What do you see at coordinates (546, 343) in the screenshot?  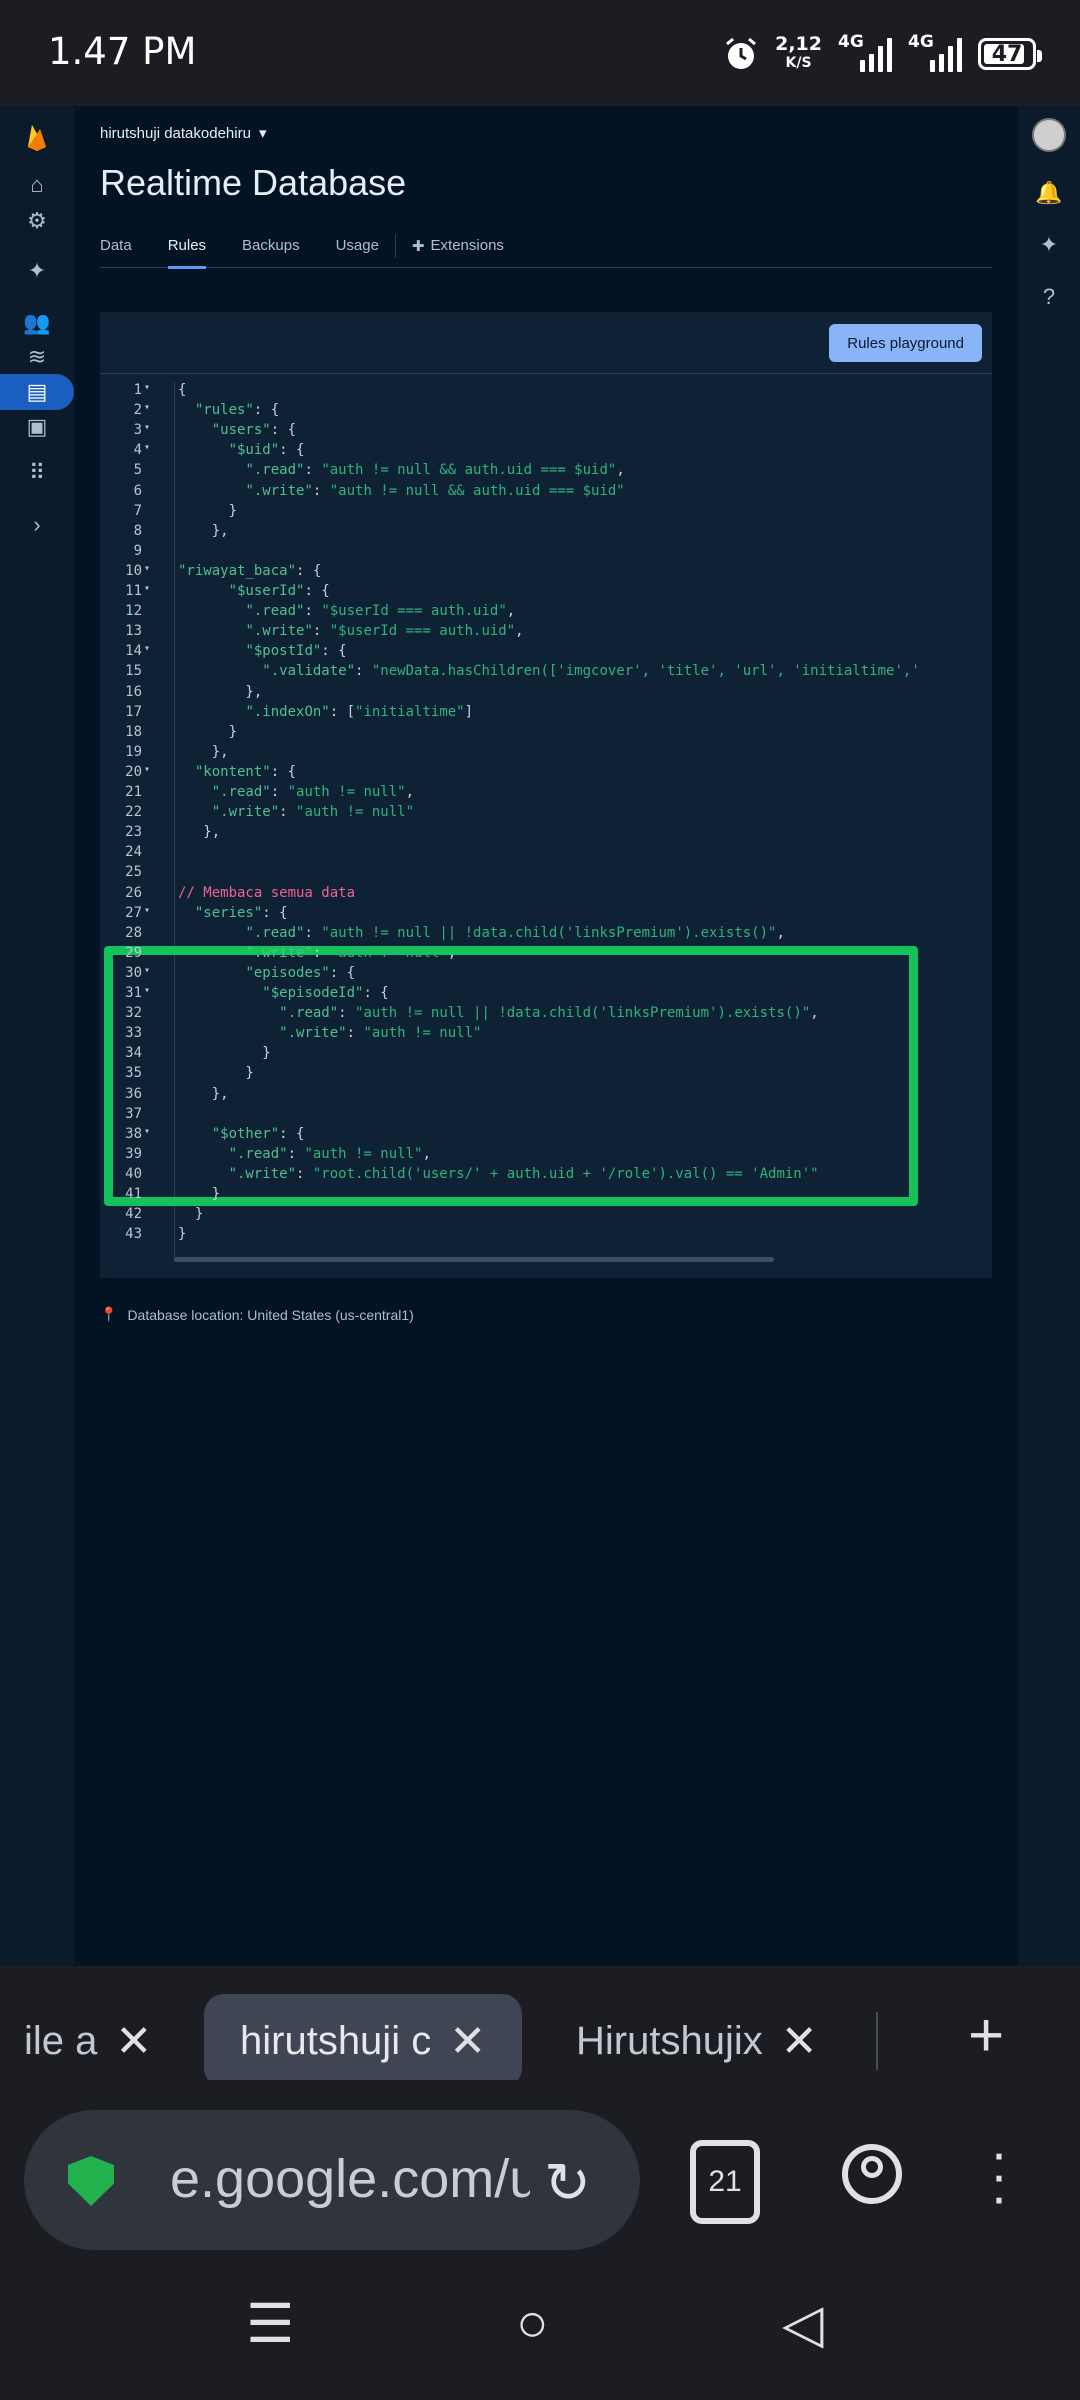 I see `editor-toolbar: Rules playground` at bounding box center [546, 343].